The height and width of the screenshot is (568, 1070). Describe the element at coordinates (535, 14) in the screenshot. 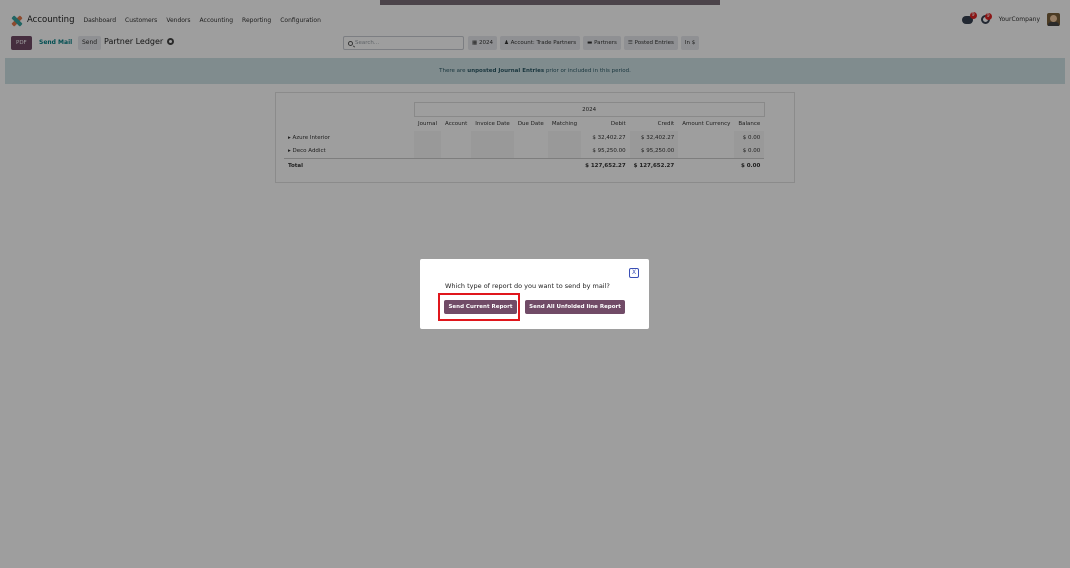

I see `modal-backdrop-top` at that location.